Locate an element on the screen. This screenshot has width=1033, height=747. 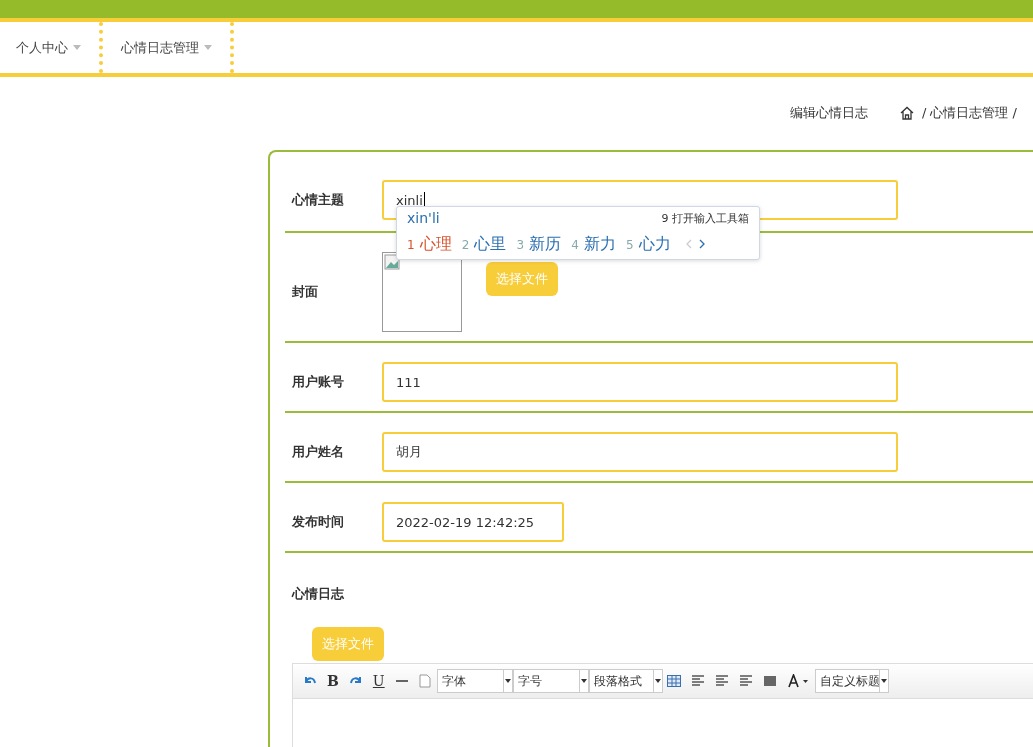
field-label: 用户账号 is located at coordinates (318, 382).